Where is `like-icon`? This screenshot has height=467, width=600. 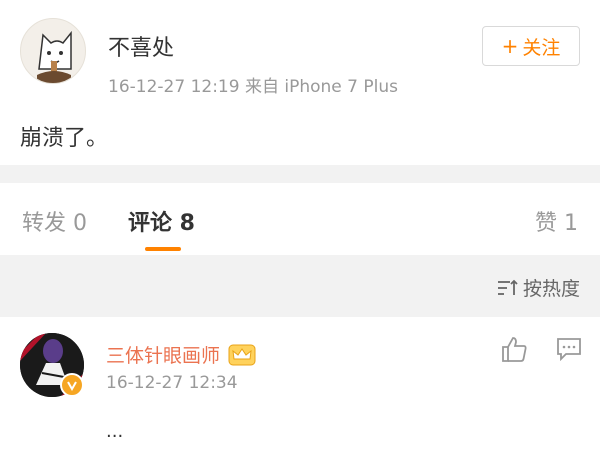
like-icon is located at coordinates (514, 349).